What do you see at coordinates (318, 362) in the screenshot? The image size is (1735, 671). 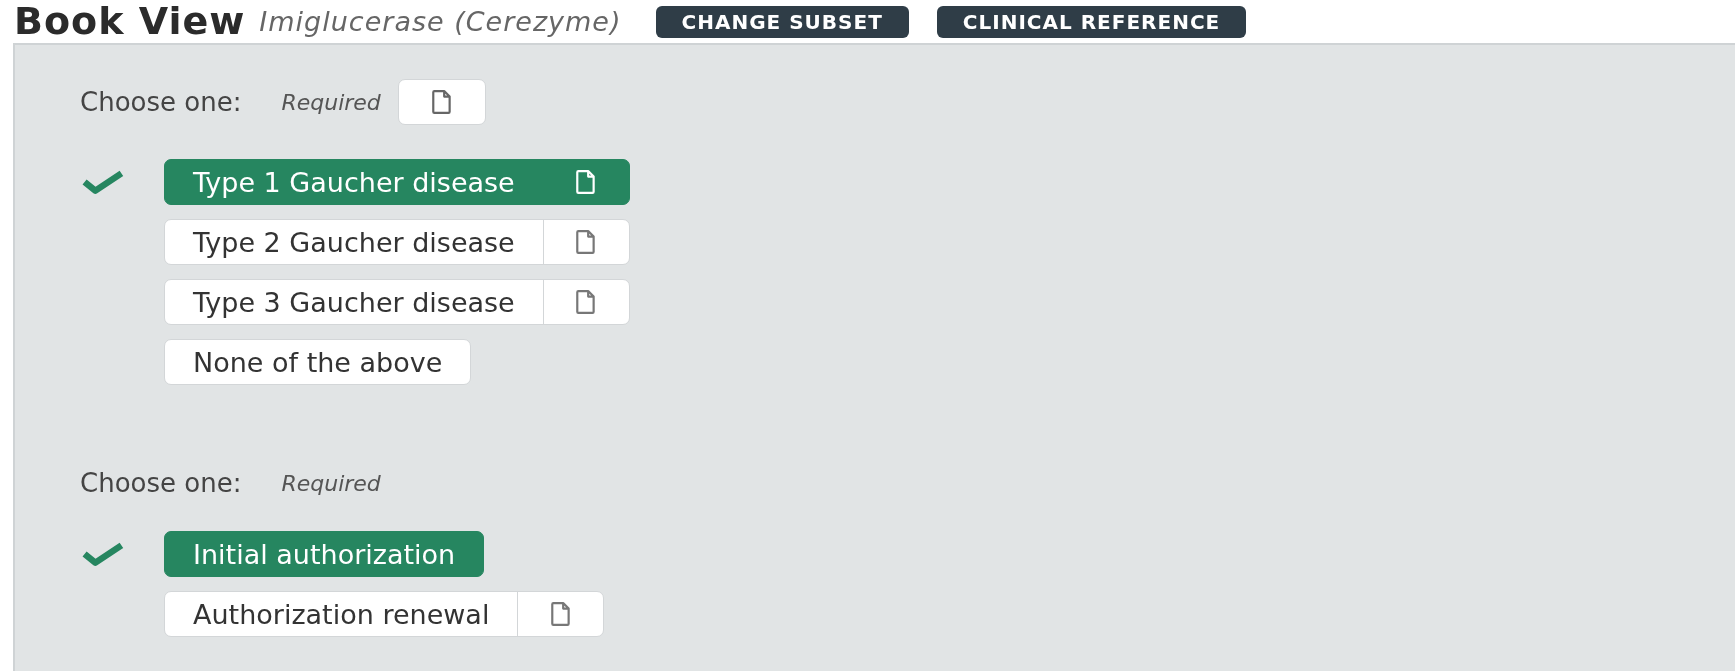 I see `option-button: None of the above` at bounding box center [318, 362].